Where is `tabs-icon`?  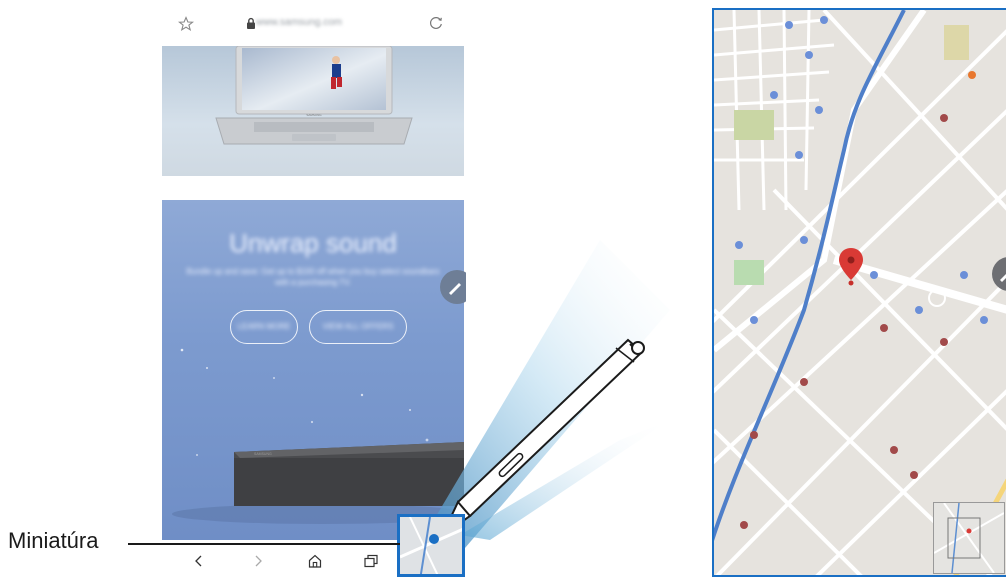
tabs-icon is located at coordinates (371, 561).